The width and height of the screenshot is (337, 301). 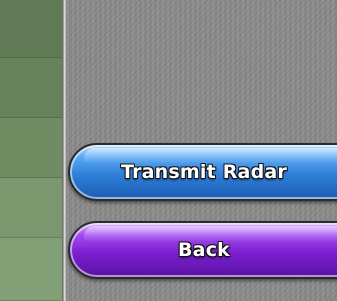 I want to click on transmit-radar-label: Transmit Radar, so click(x=204, y=172).